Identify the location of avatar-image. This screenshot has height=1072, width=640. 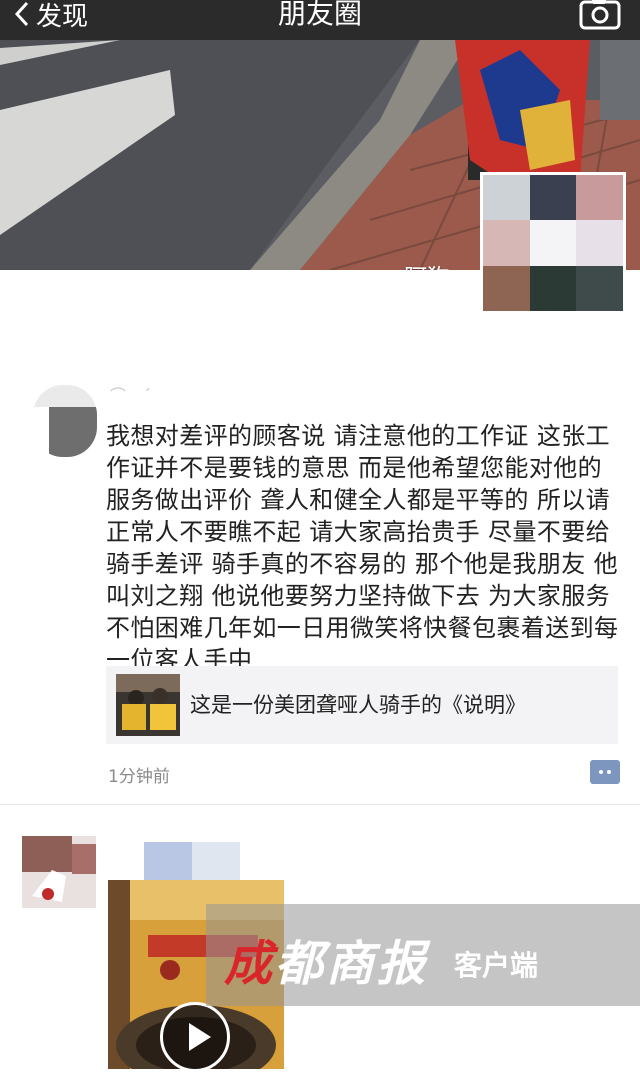
(59, 872).